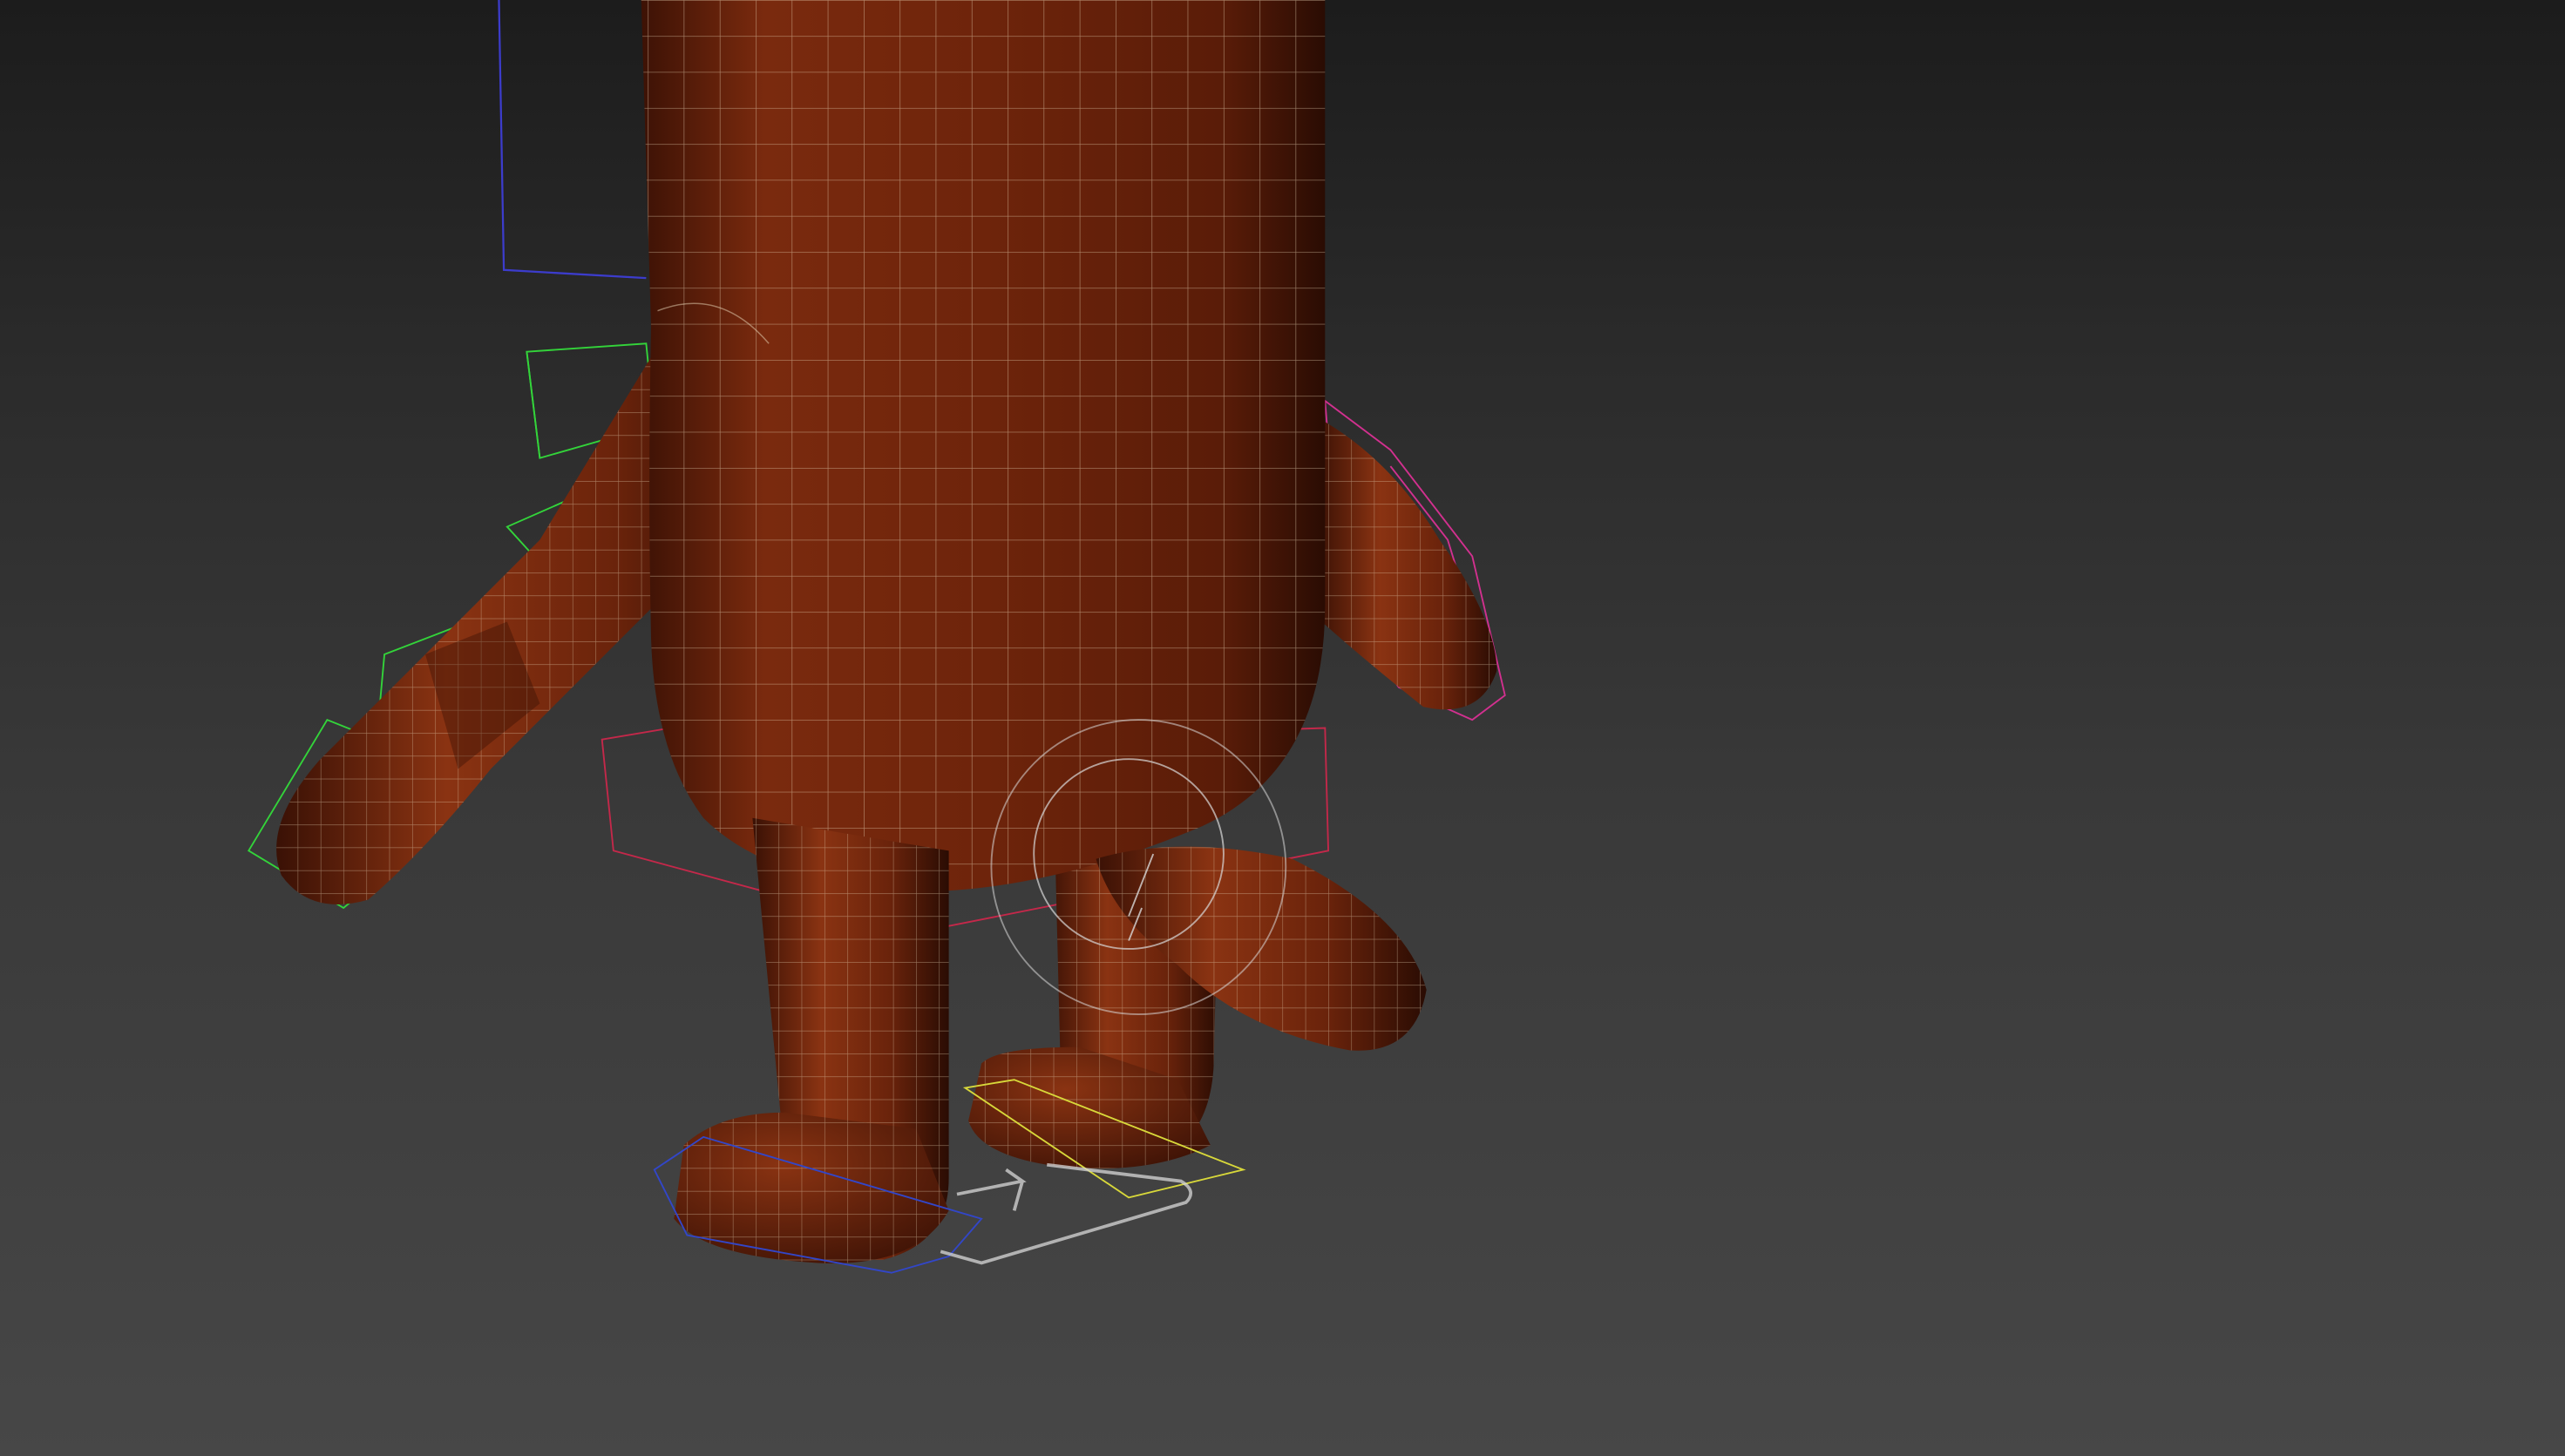 The height and width of the screenshot is (1456, 2565). I want to click on master-control, so click(1066, 1213).